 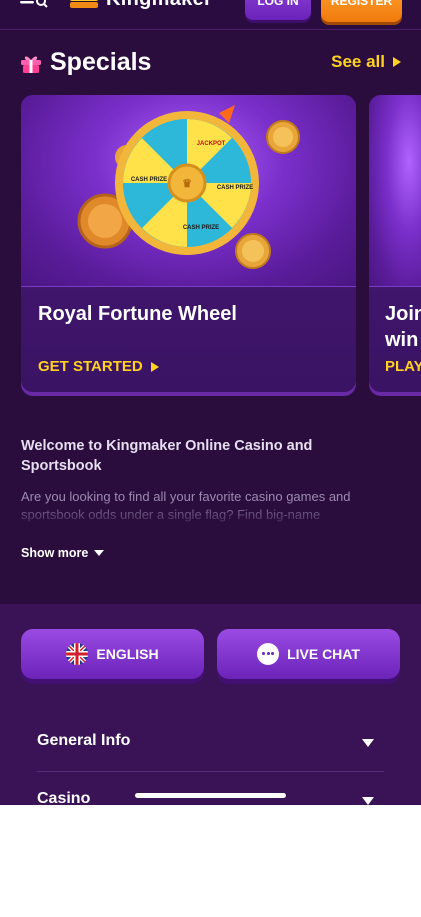 What do you see at coordinates (90, 366) in the screenshot?
I see `cta-label: GET STARTED` at bounding box center [90, 366].